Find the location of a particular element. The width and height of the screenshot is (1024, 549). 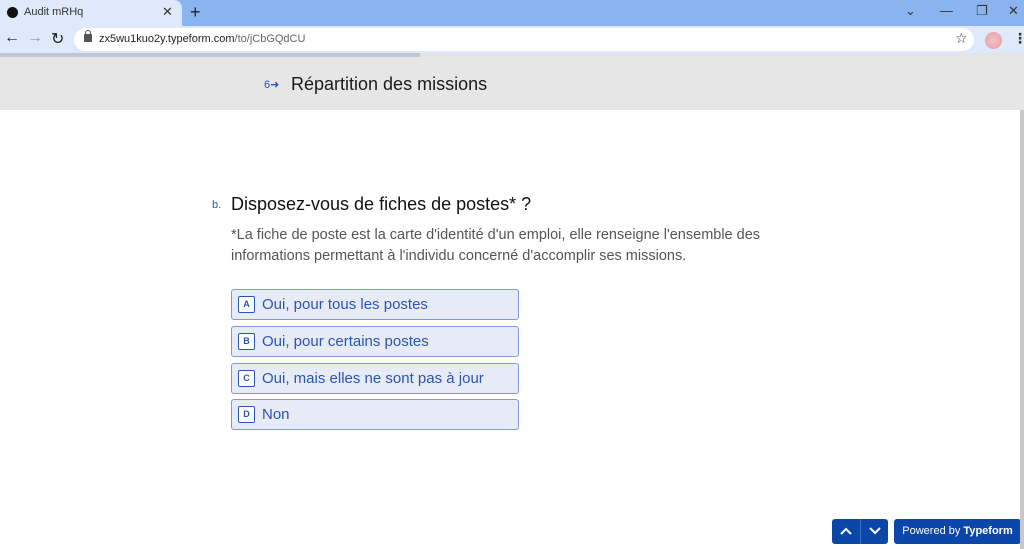

close-window-icon: ✕ is located at coordinates (1013, 11).